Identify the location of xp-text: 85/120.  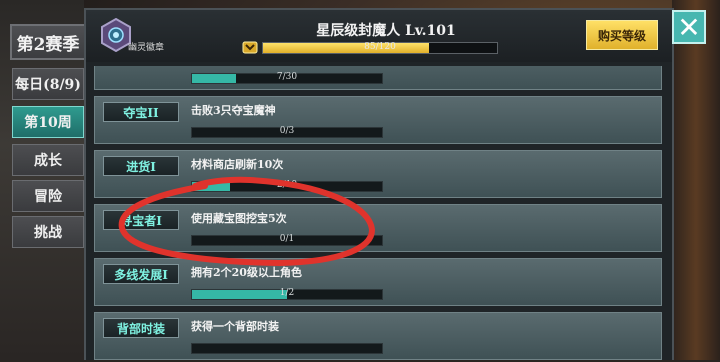
(380, 47).